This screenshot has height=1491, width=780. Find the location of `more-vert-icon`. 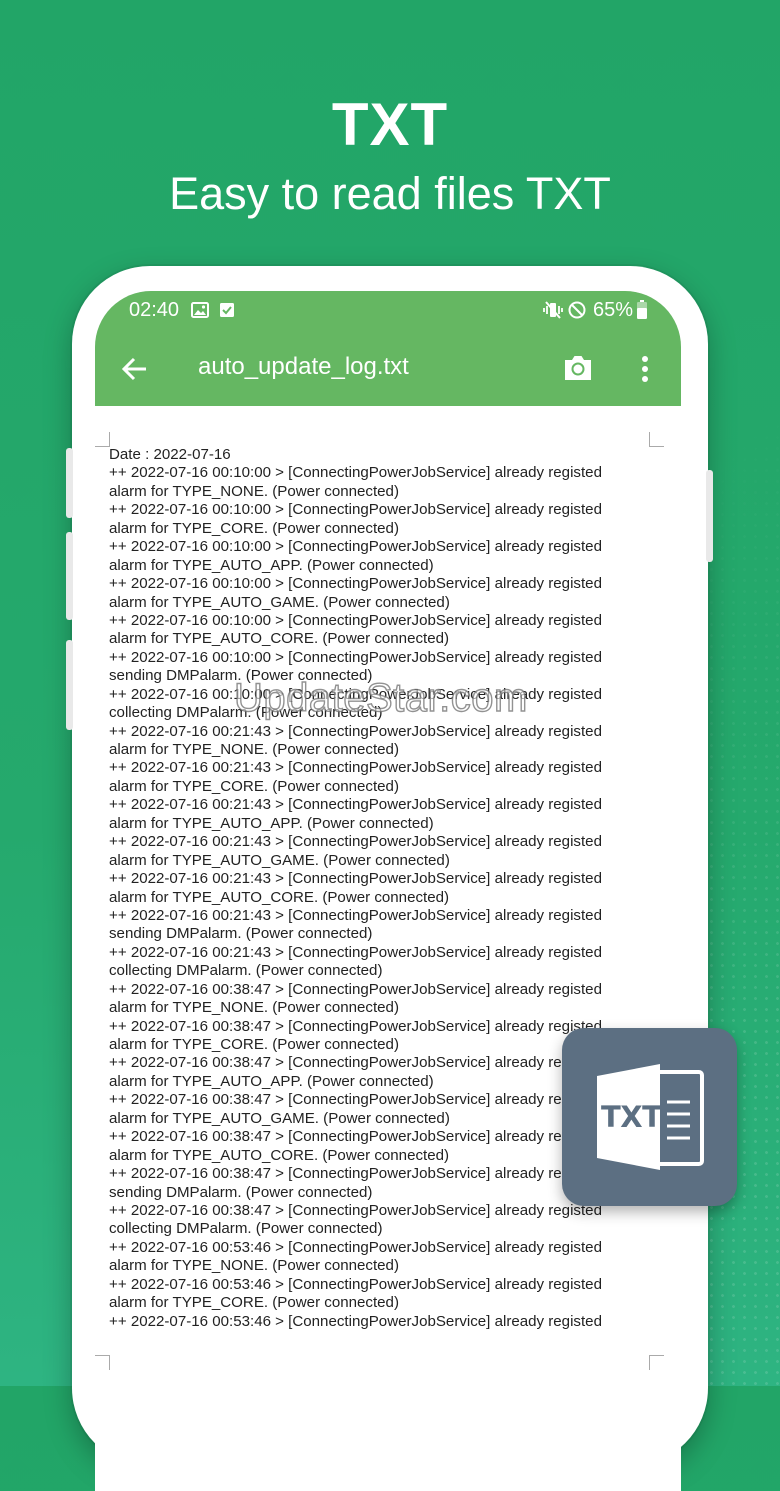

more-vert-icon is located at coordinates (645, 369).